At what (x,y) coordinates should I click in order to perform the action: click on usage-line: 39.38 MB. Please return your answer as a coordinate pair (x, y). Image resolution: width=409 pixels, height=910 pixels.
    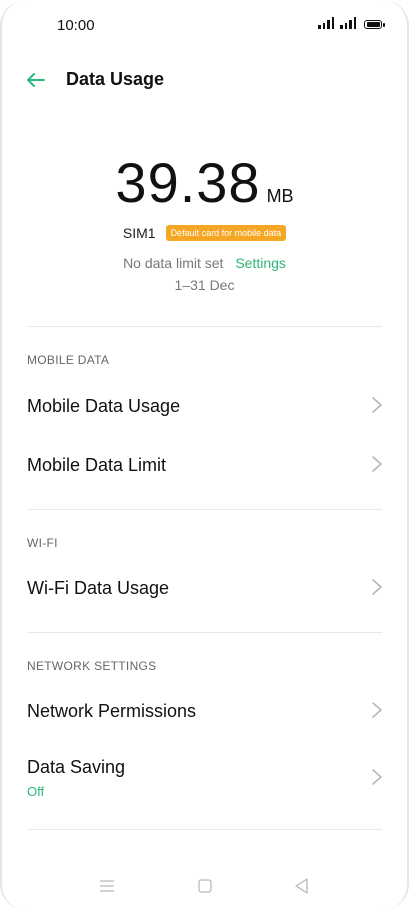
    Looking at the image, I should click on (204, 182).